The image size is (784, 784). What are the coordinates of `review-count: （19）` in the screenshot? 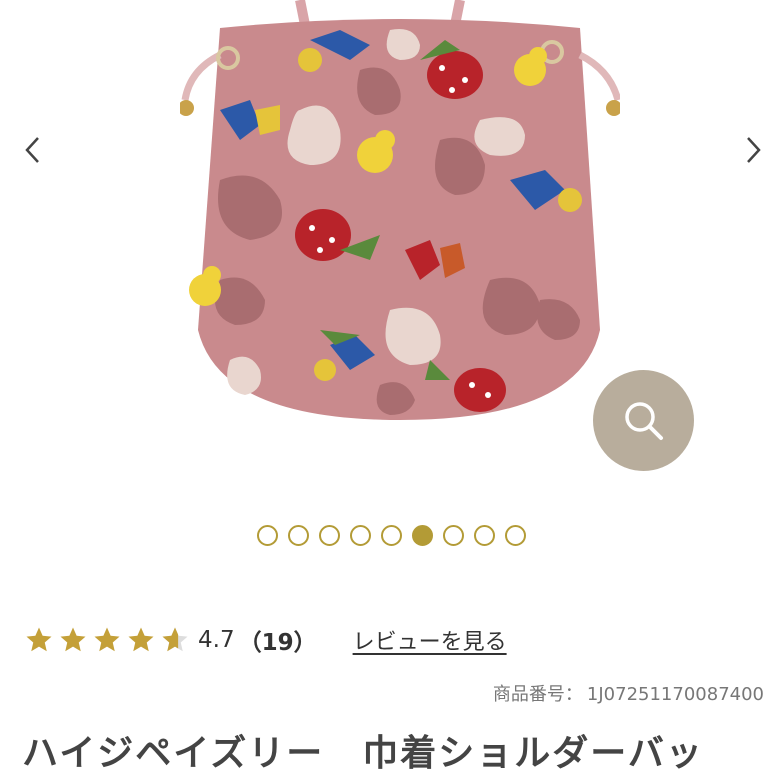 It's located at (277, 643).